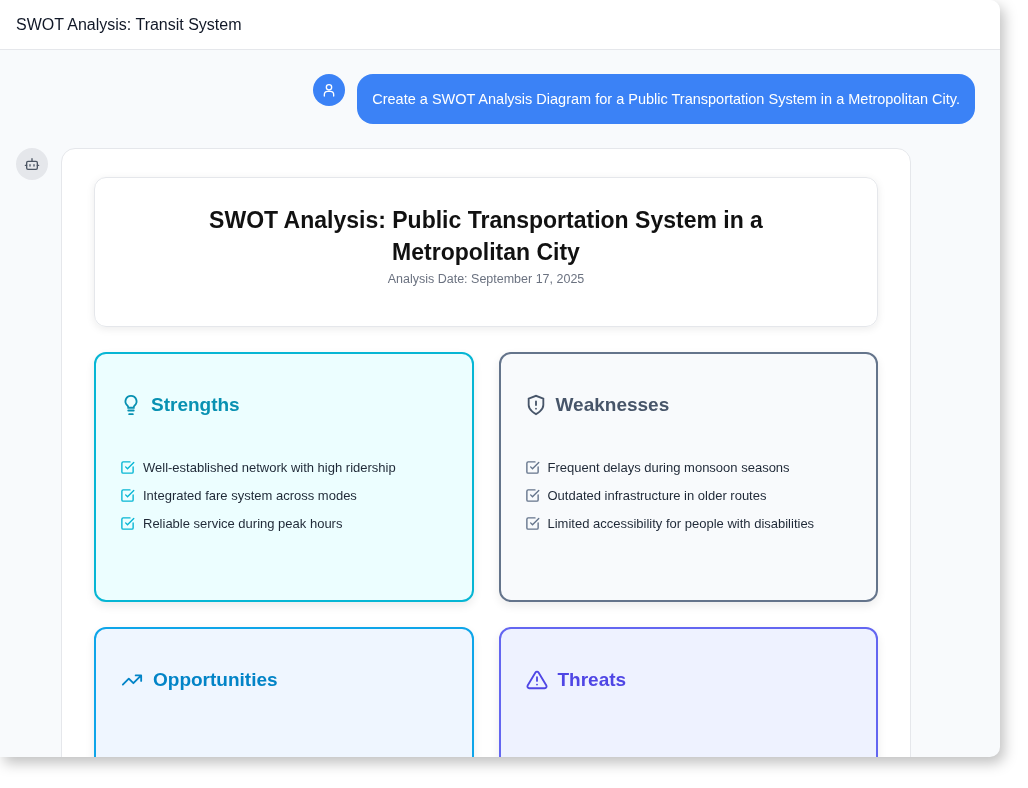 The image size is (1028, 788). Describe the element at coordinates (657, 495) in the screenshot. I see `list-item-text: Outdated infrastructure in older routes` at that location.